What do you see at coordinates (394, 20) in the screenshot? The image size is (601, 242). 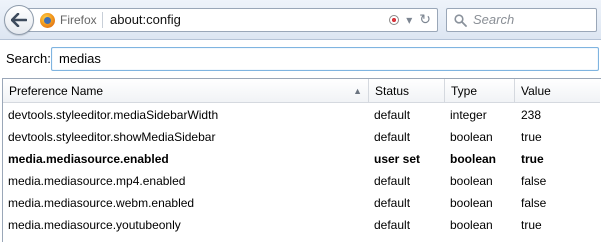 I see `record-icon` at bounding box center [394, 20].